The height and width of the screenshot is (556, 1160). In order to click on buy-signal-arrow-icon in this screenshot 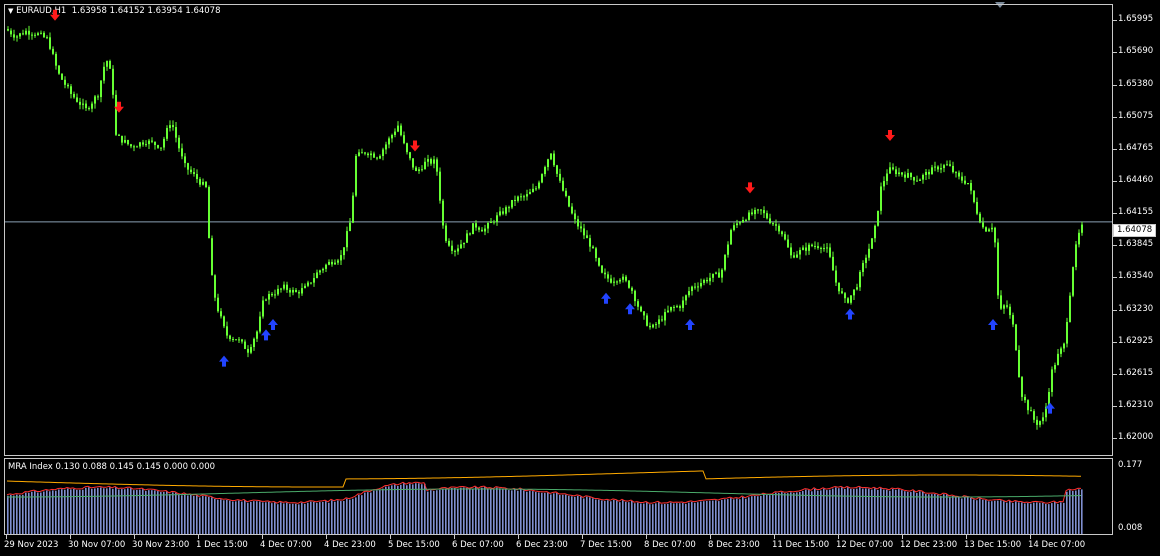, I will do `click(266, 335)`.